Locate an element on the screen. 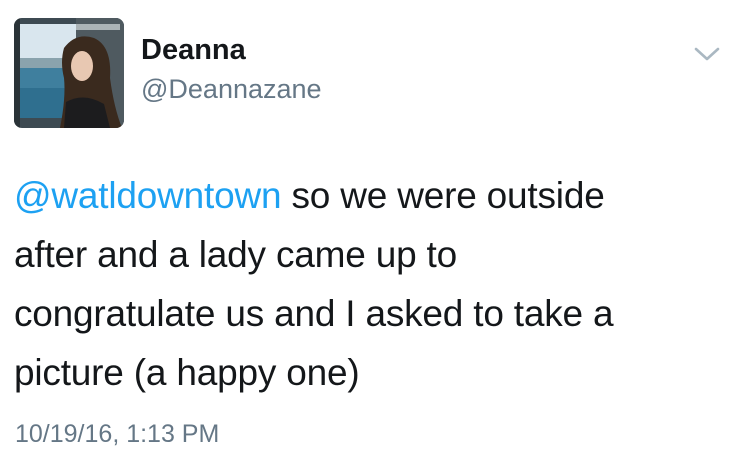  tweet-line-4: picture (a happy one) is located at coordinates (187, 372).